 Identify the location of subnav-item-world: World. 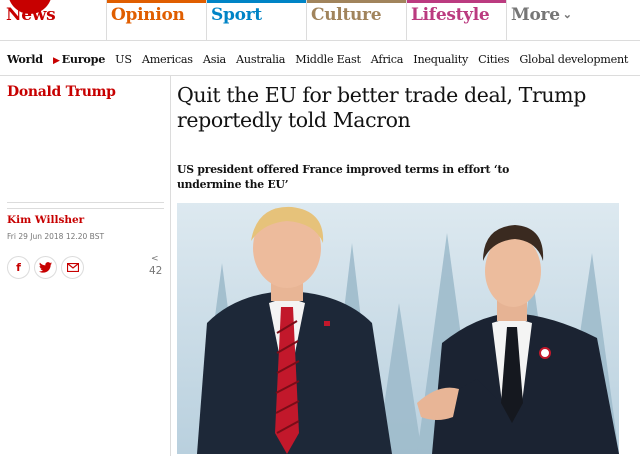
(25, 59).